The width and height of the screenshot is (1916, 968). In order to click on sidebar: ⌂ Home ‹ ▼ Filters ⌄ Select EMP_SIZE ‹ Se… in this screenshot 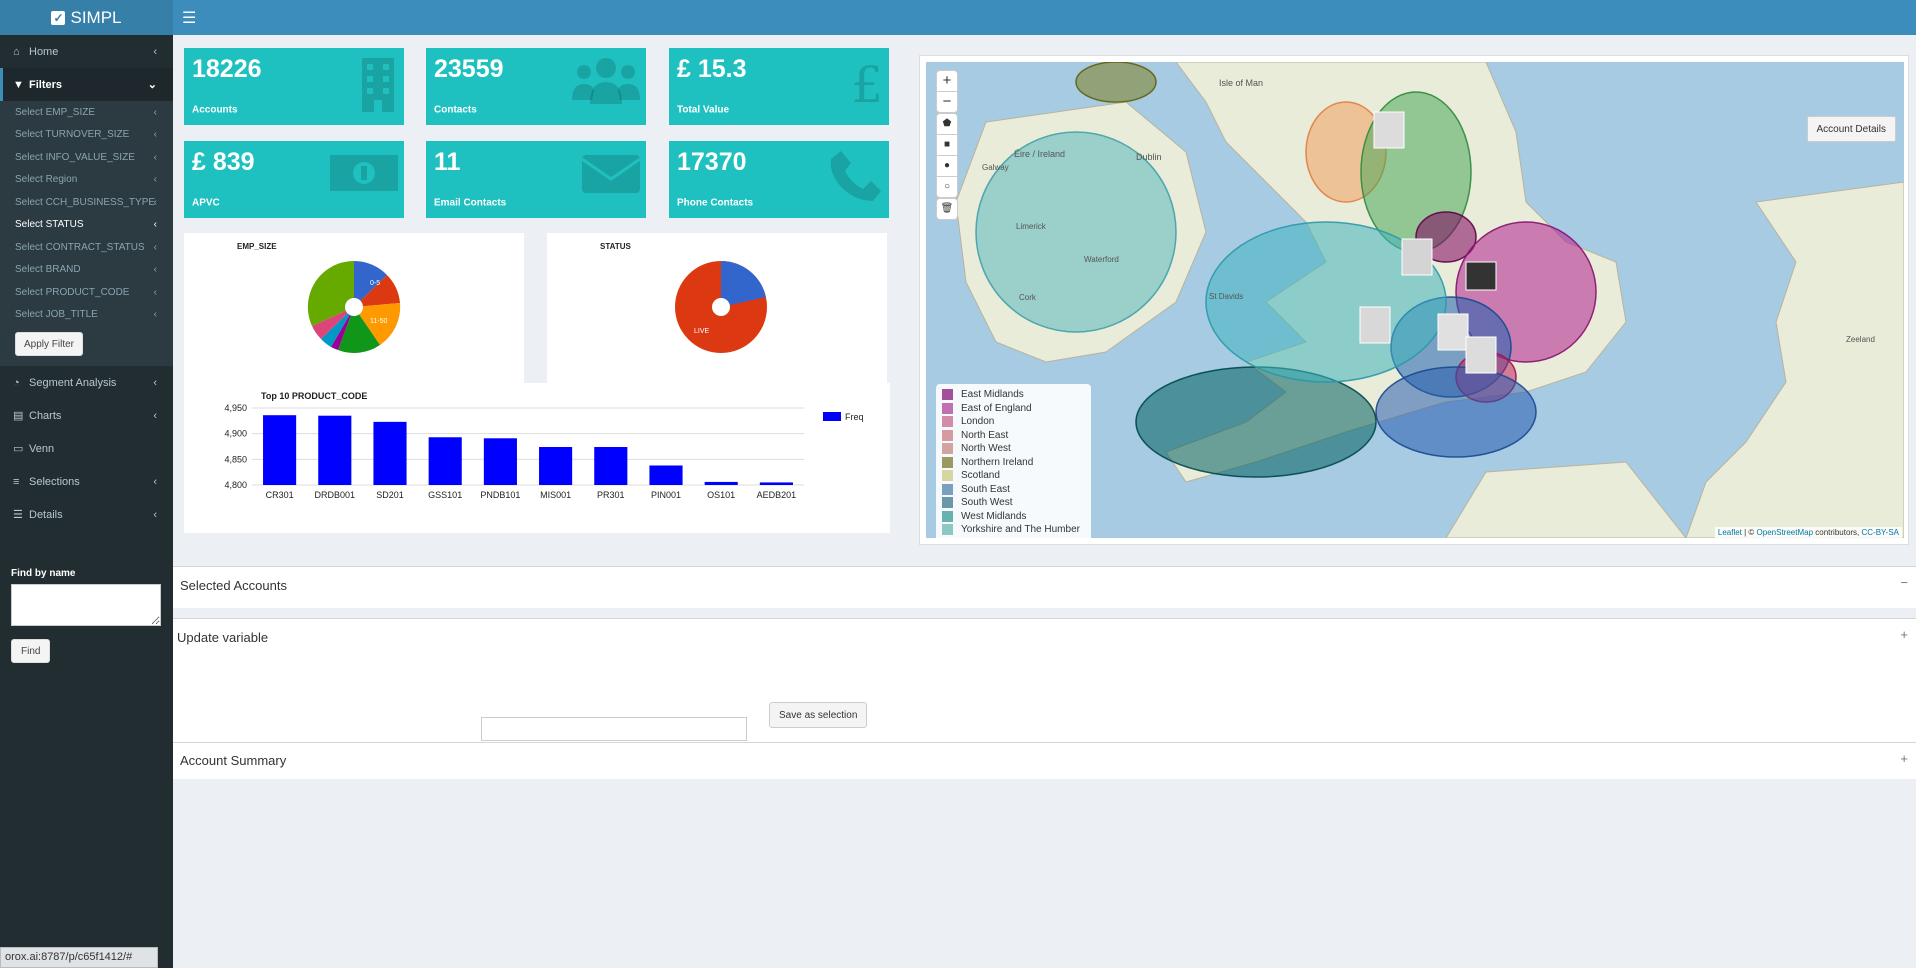, I will do `click(86, 501)`.